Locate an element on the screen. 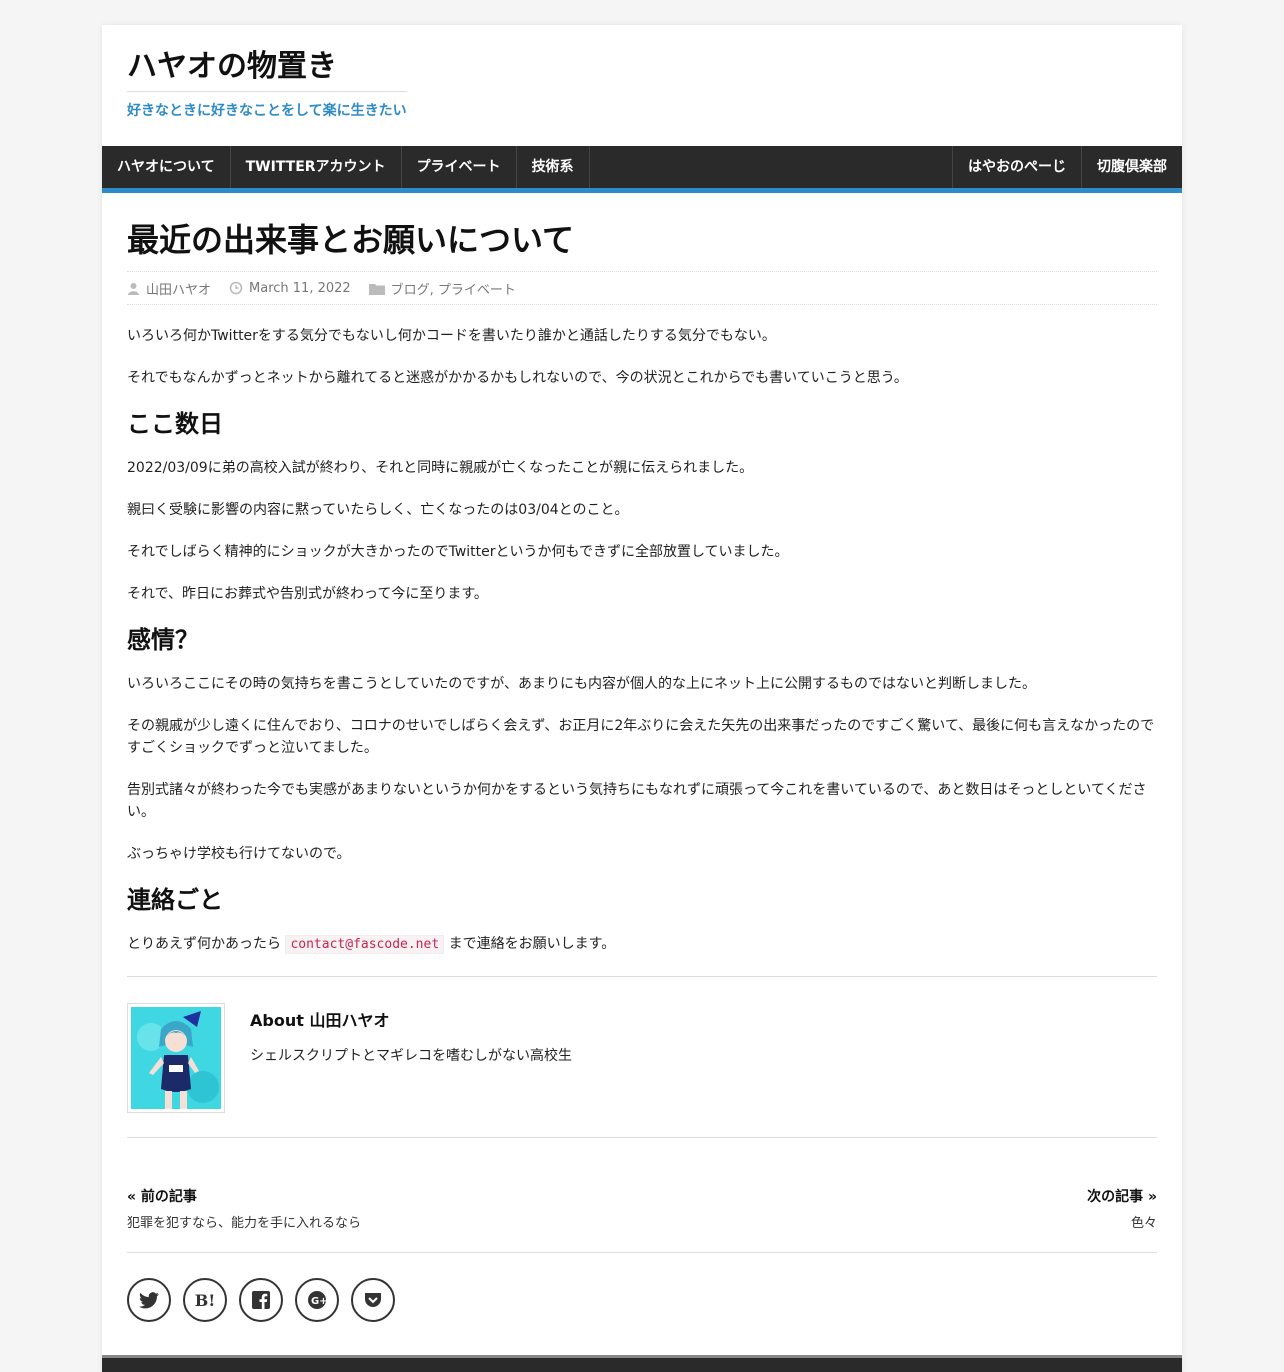  twitter-share-button is located at coordinates (149, 1300).